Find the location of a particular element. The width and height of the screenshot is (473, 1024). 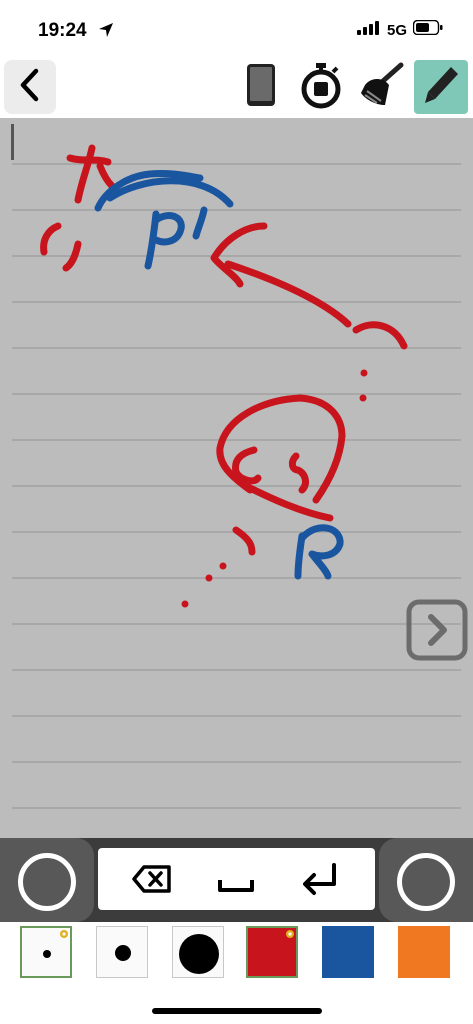

broom-tool-button is located at coordinates (381, 87).